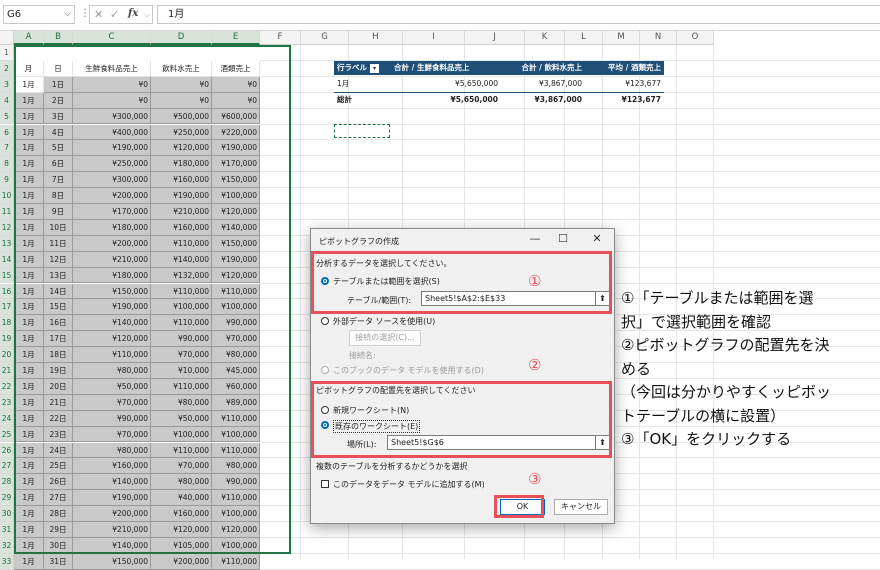  What do you see at coordinates (7, 402) in the screenshot?
I see `row-header: 23` at bounding box center [7, 402].